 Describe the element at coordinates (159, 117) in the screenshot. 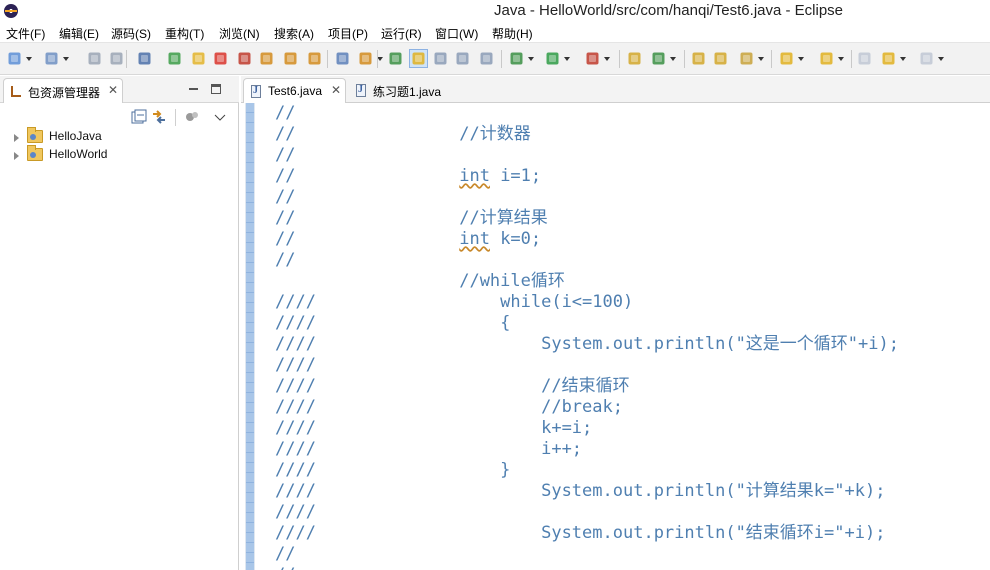

I see `link-with-editor-icon` at that location.